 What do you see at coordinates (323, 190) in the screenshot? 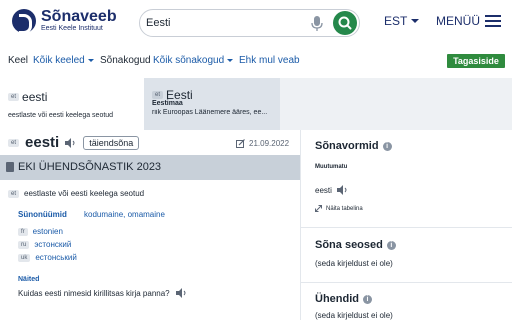
I see `word-form-value: eesti` at bounding box center [323, 190].